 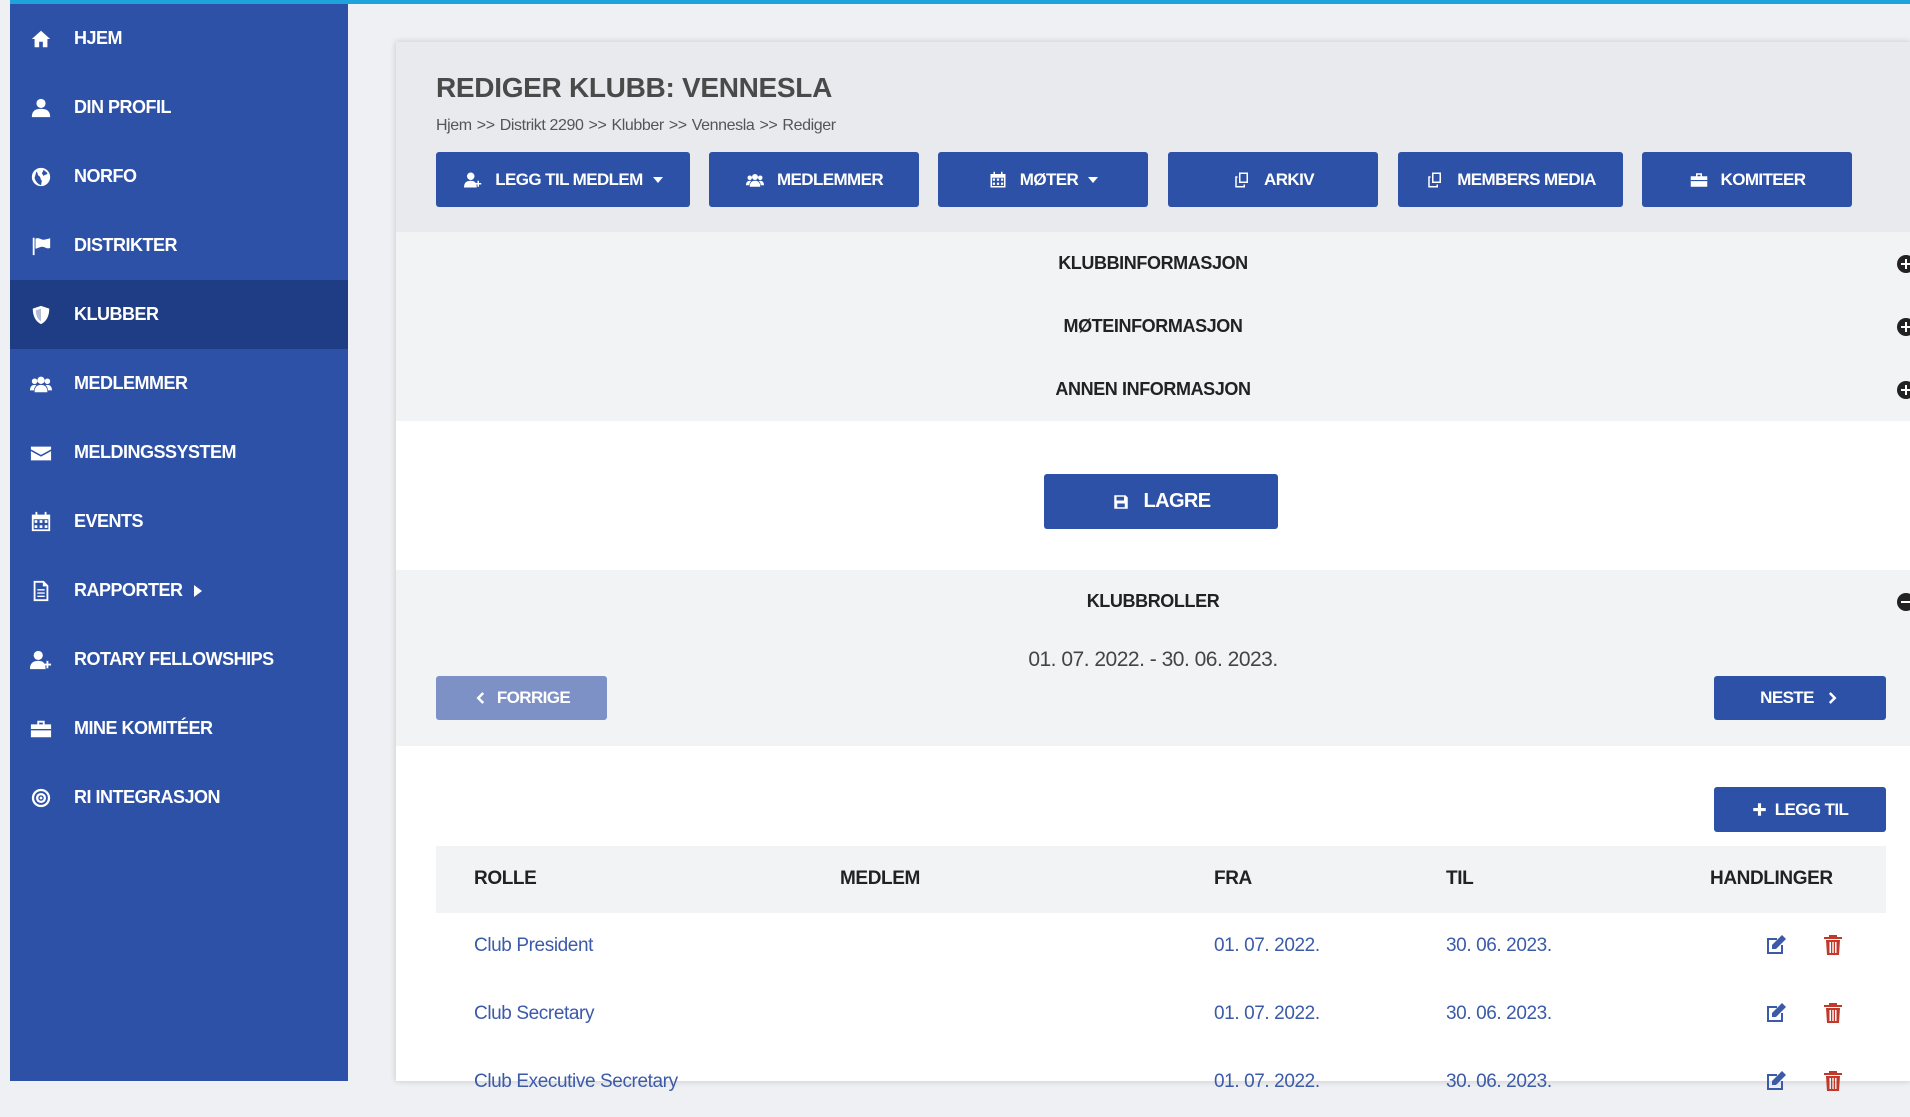 I want to click on sidebar-item-medlemmer: MEDLEMMER, so click(x=179, y=383).